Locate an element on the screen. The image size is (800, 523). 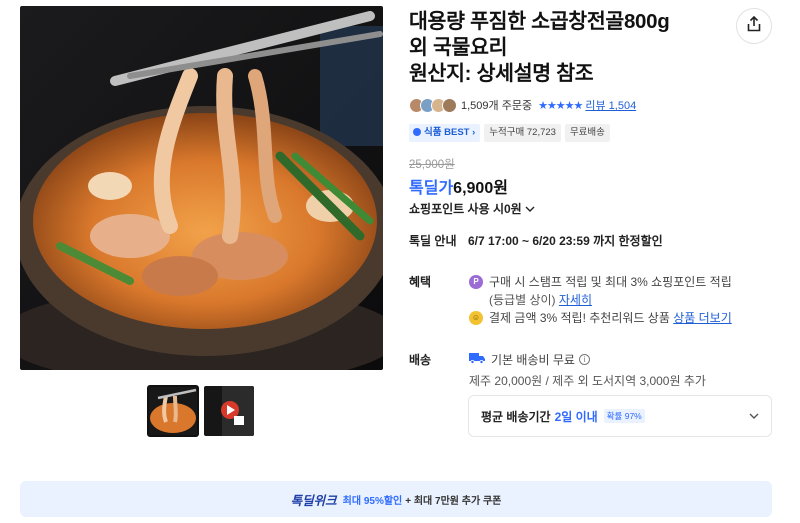
tag-food-best: 식품 BEST › is located at coordinates (445, 133).